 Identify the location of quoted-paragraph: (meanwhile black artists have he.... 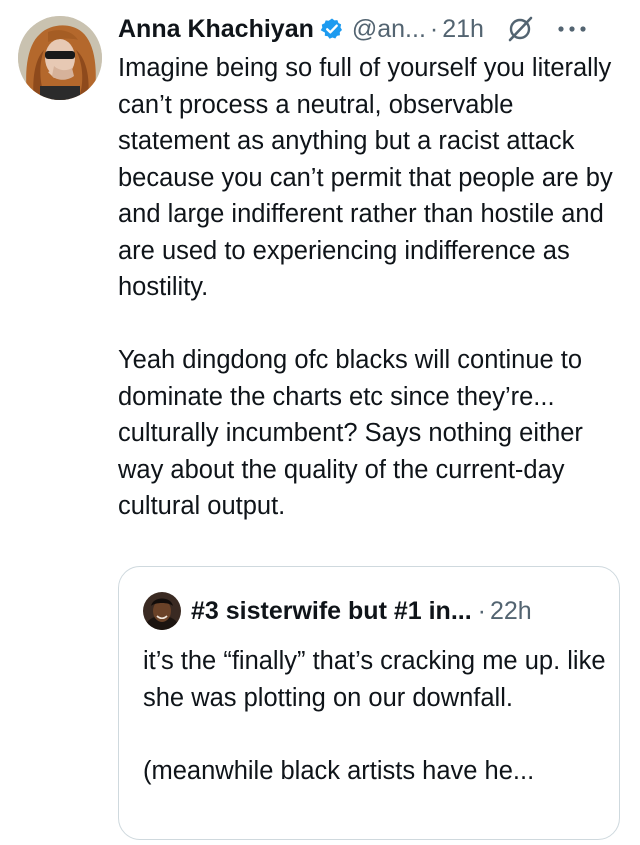
(339, 770).